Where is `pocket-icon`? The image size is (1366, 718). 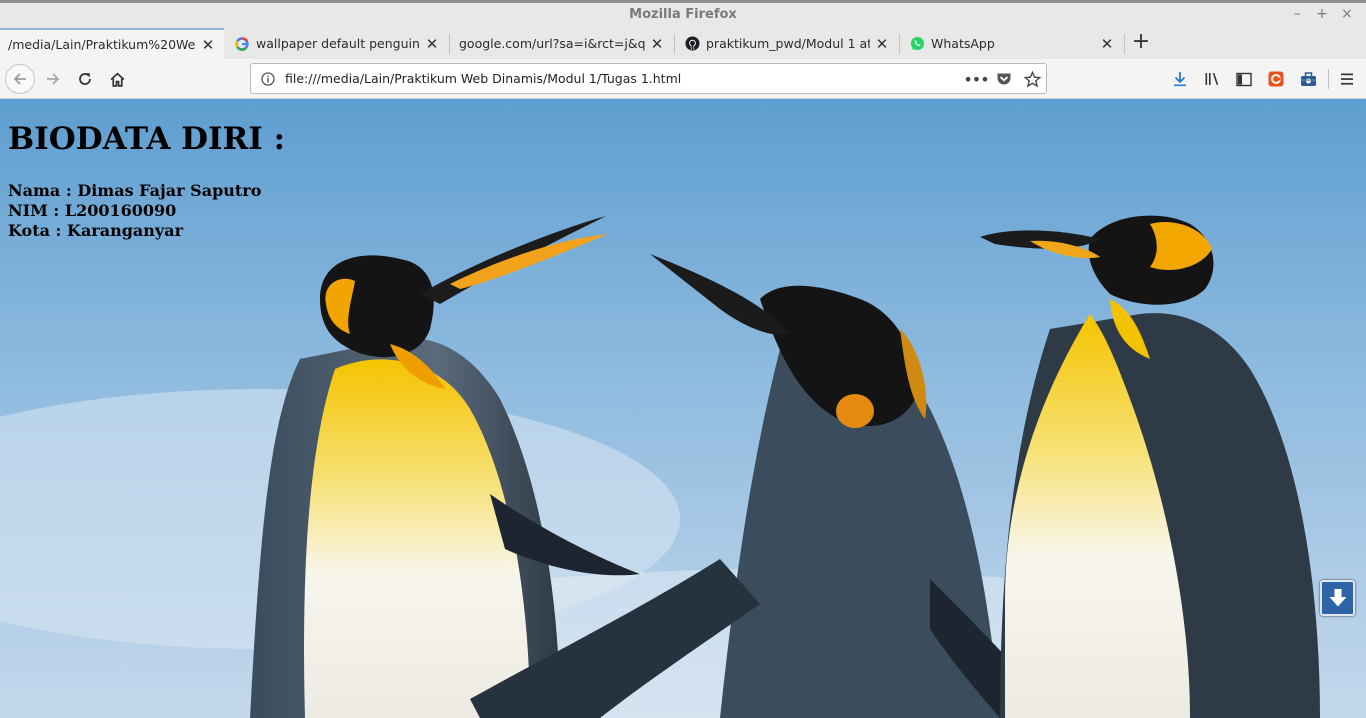
pocket-icon is located at coordinates (1004, 79).